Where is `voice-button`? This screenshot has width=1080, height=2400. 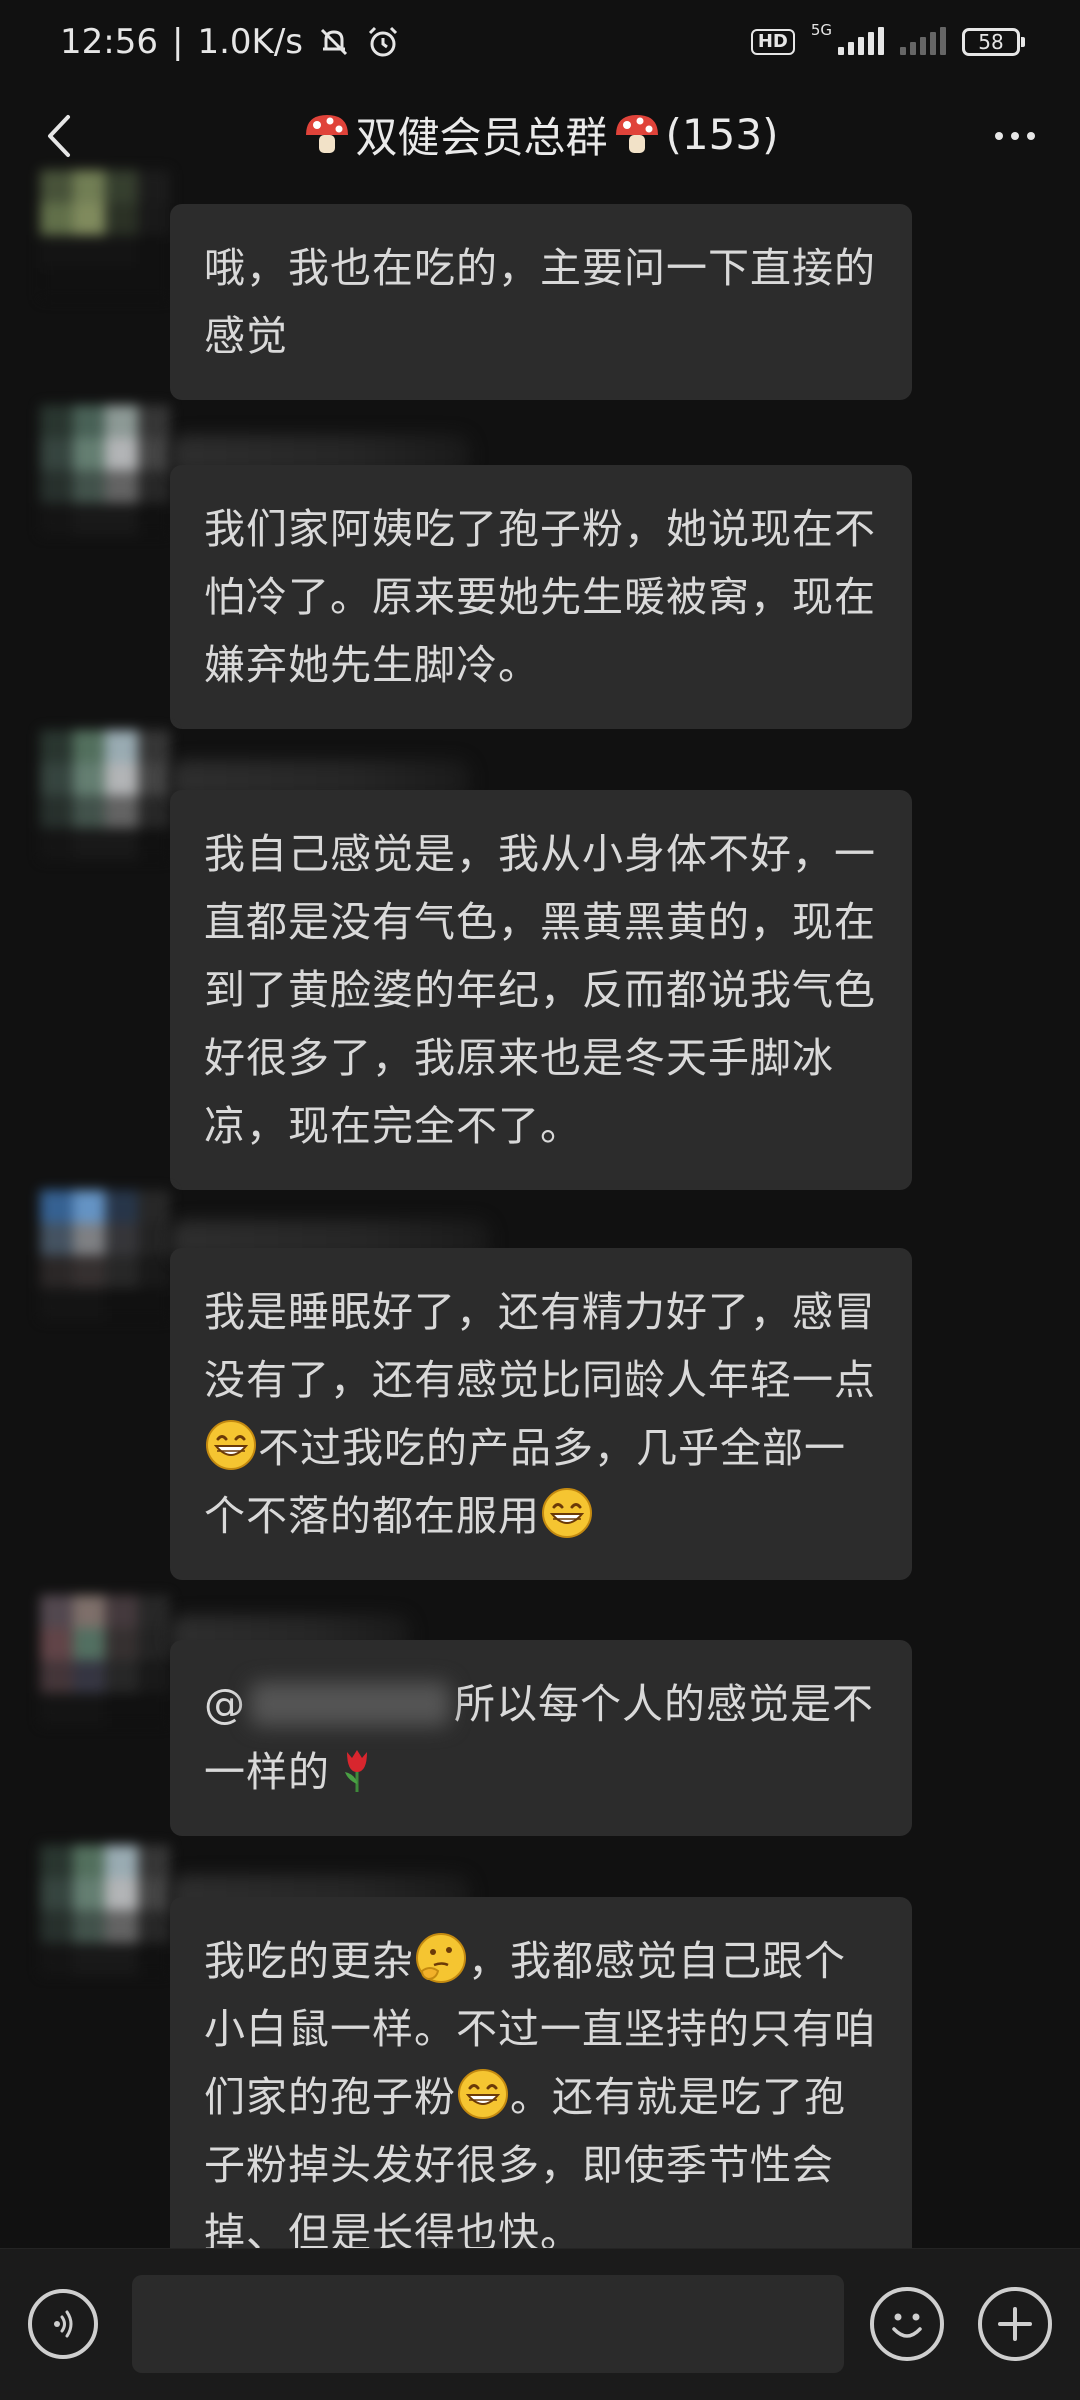 voice-button is located at coordinates (63, 2324).